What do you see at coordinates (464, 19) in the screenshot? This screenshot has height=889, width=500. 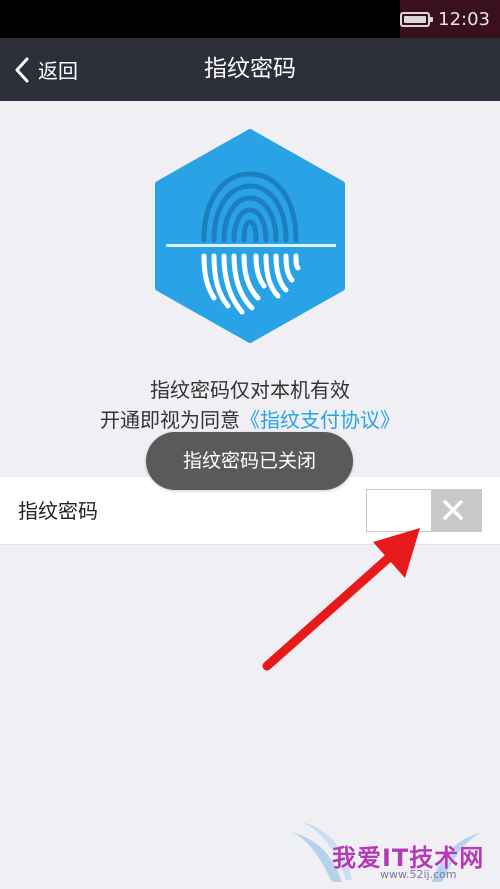 I see `status-time: 12:03` at bounding box center [464, 19].